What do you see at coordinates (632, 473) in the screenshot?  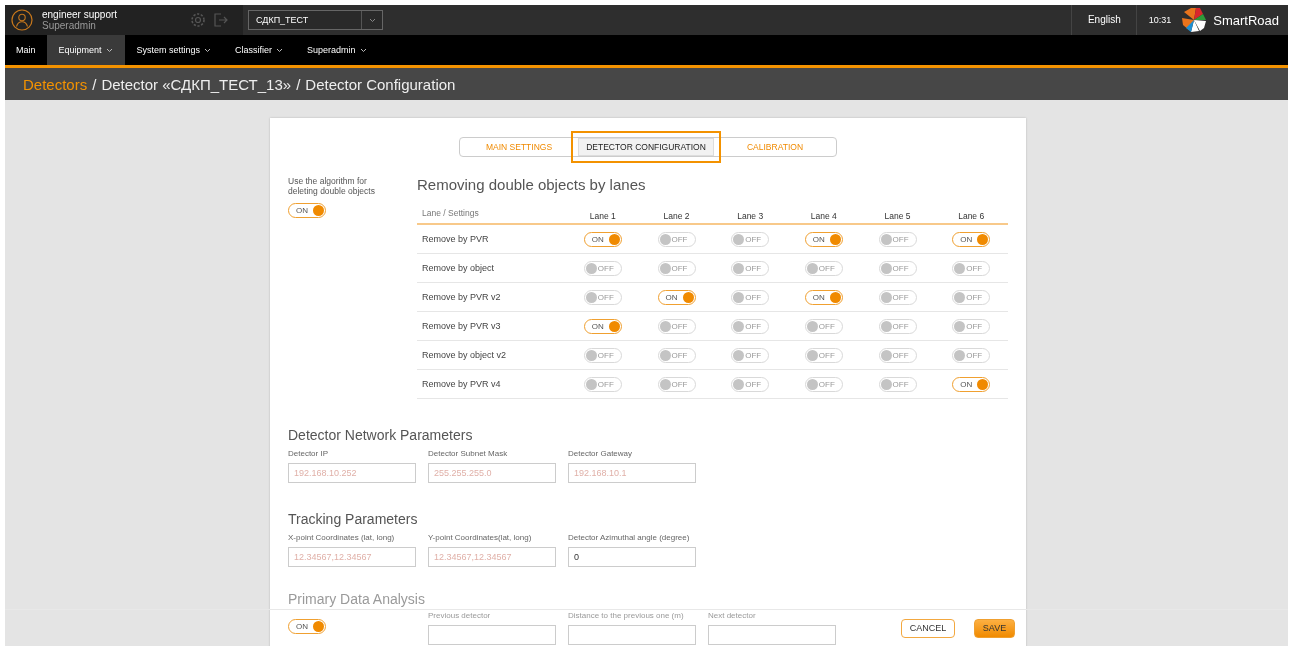 I see `input-field: 192.168.10.1` at bounding box center [632, 473].